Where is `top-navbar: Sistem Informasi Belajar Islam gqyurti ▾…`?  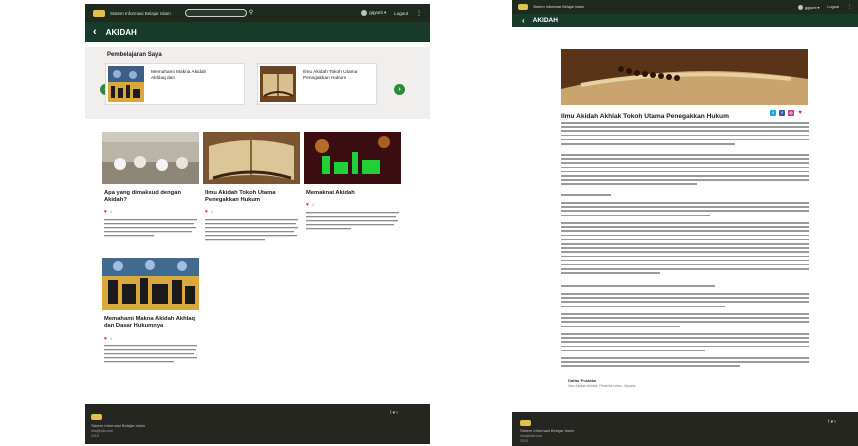
top-navbar: Sistem Informasi Belajar Islam gqyurti ▾… is located at coordinates (685, 7).